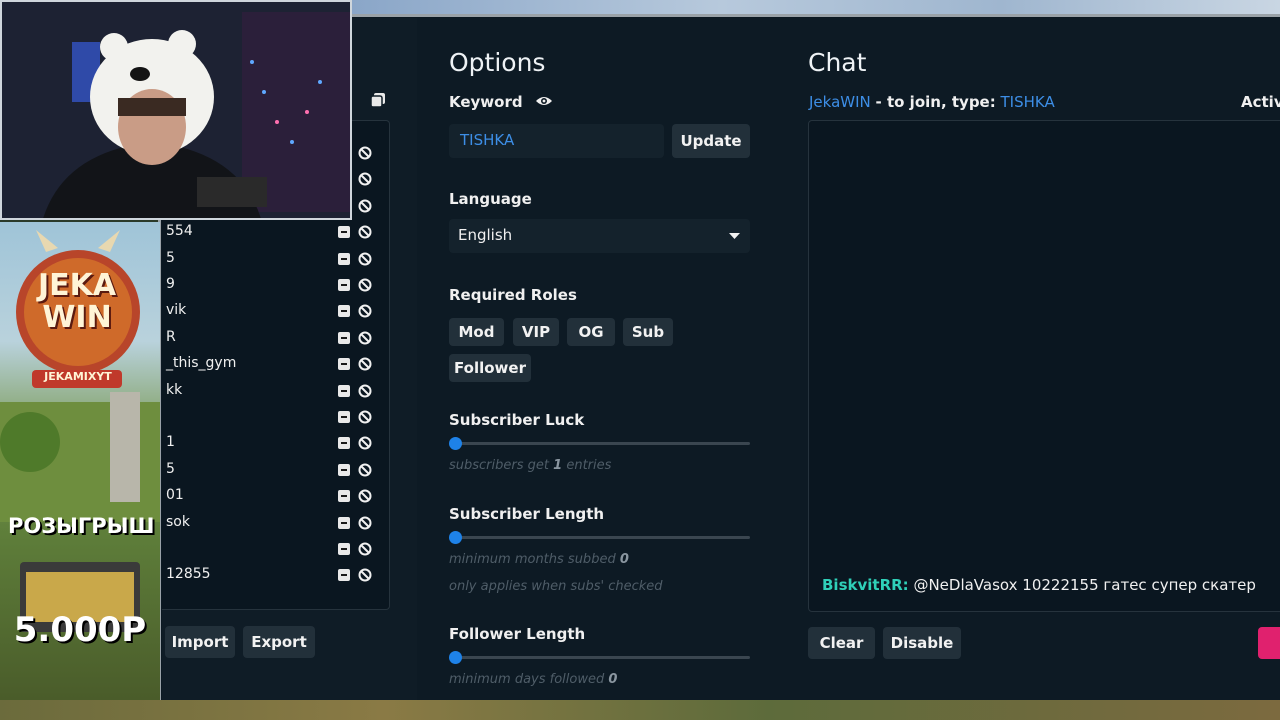 The height and width of the screenshot is (720, 1280). I want to click on webcam-overlay, so click(176, 110).